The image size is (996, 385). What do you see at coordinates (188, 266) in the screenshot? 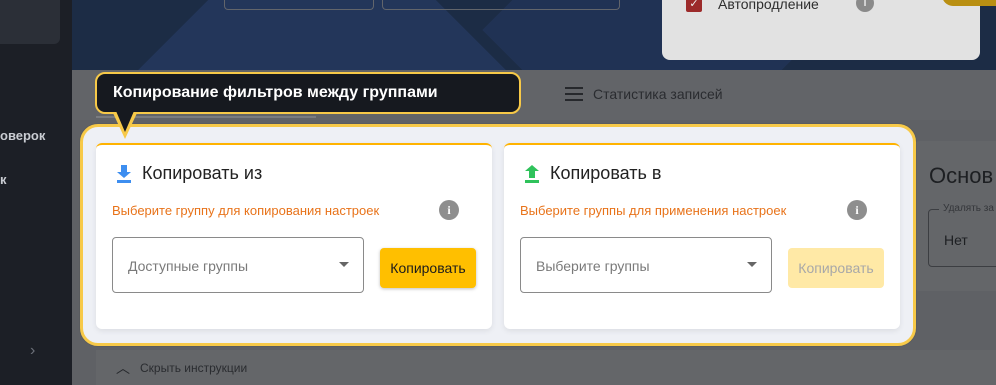
I see `source-group-placeholder: Доступные группы` at bounding box center [188, 266].